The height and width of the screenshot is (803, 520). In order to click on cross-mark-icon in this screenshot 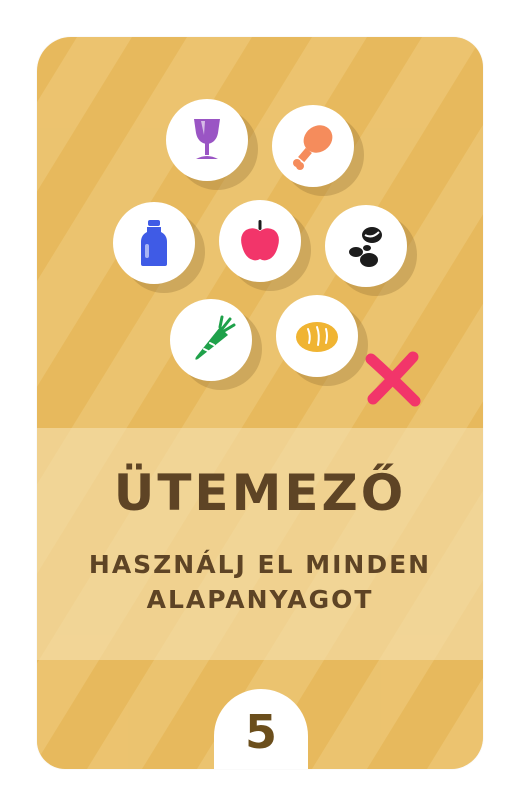, I will do `click(393, 379)`.